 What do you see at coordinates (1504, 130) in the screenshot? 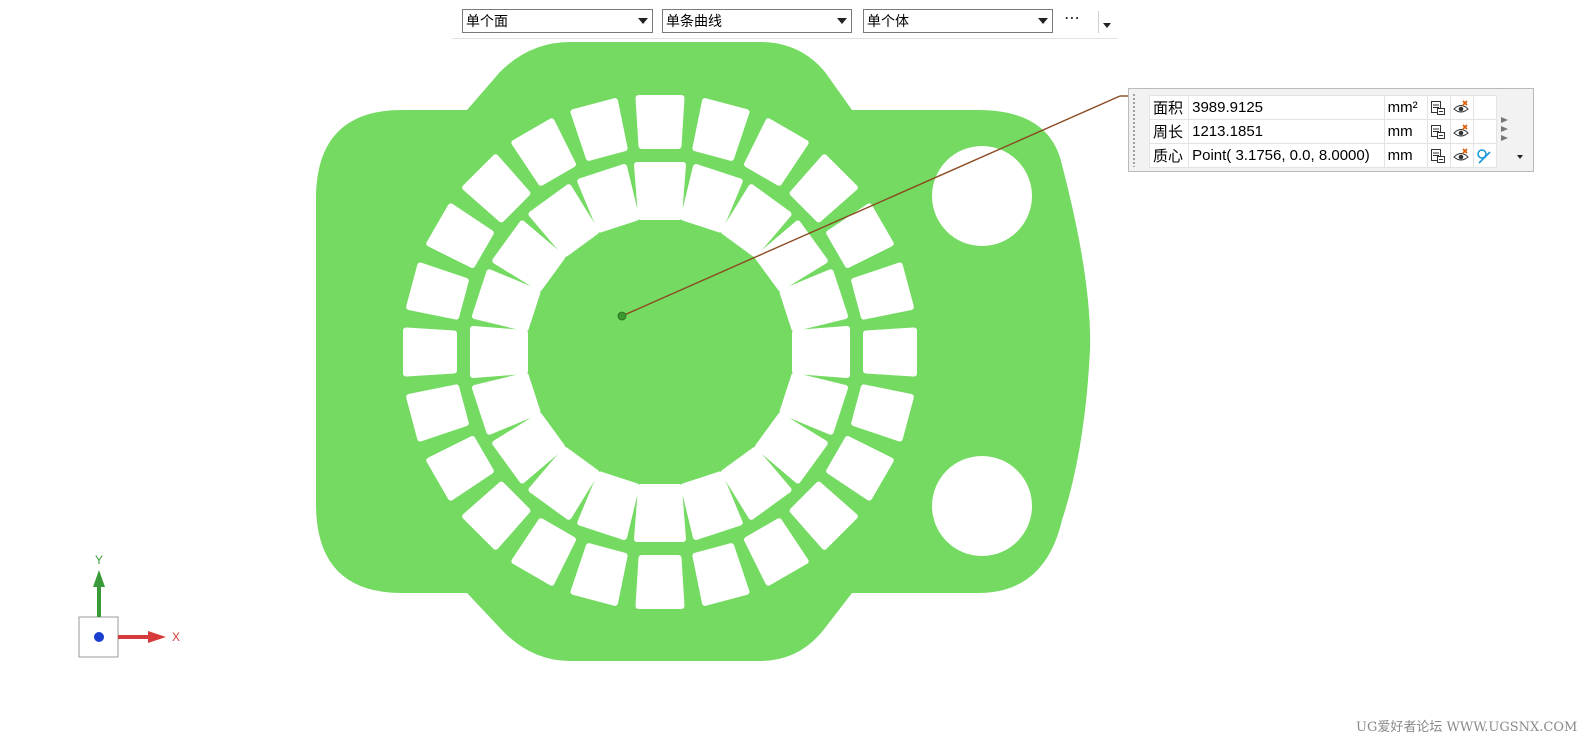
I see `expand-arrows-icon` at bounding box center [1504, 130].